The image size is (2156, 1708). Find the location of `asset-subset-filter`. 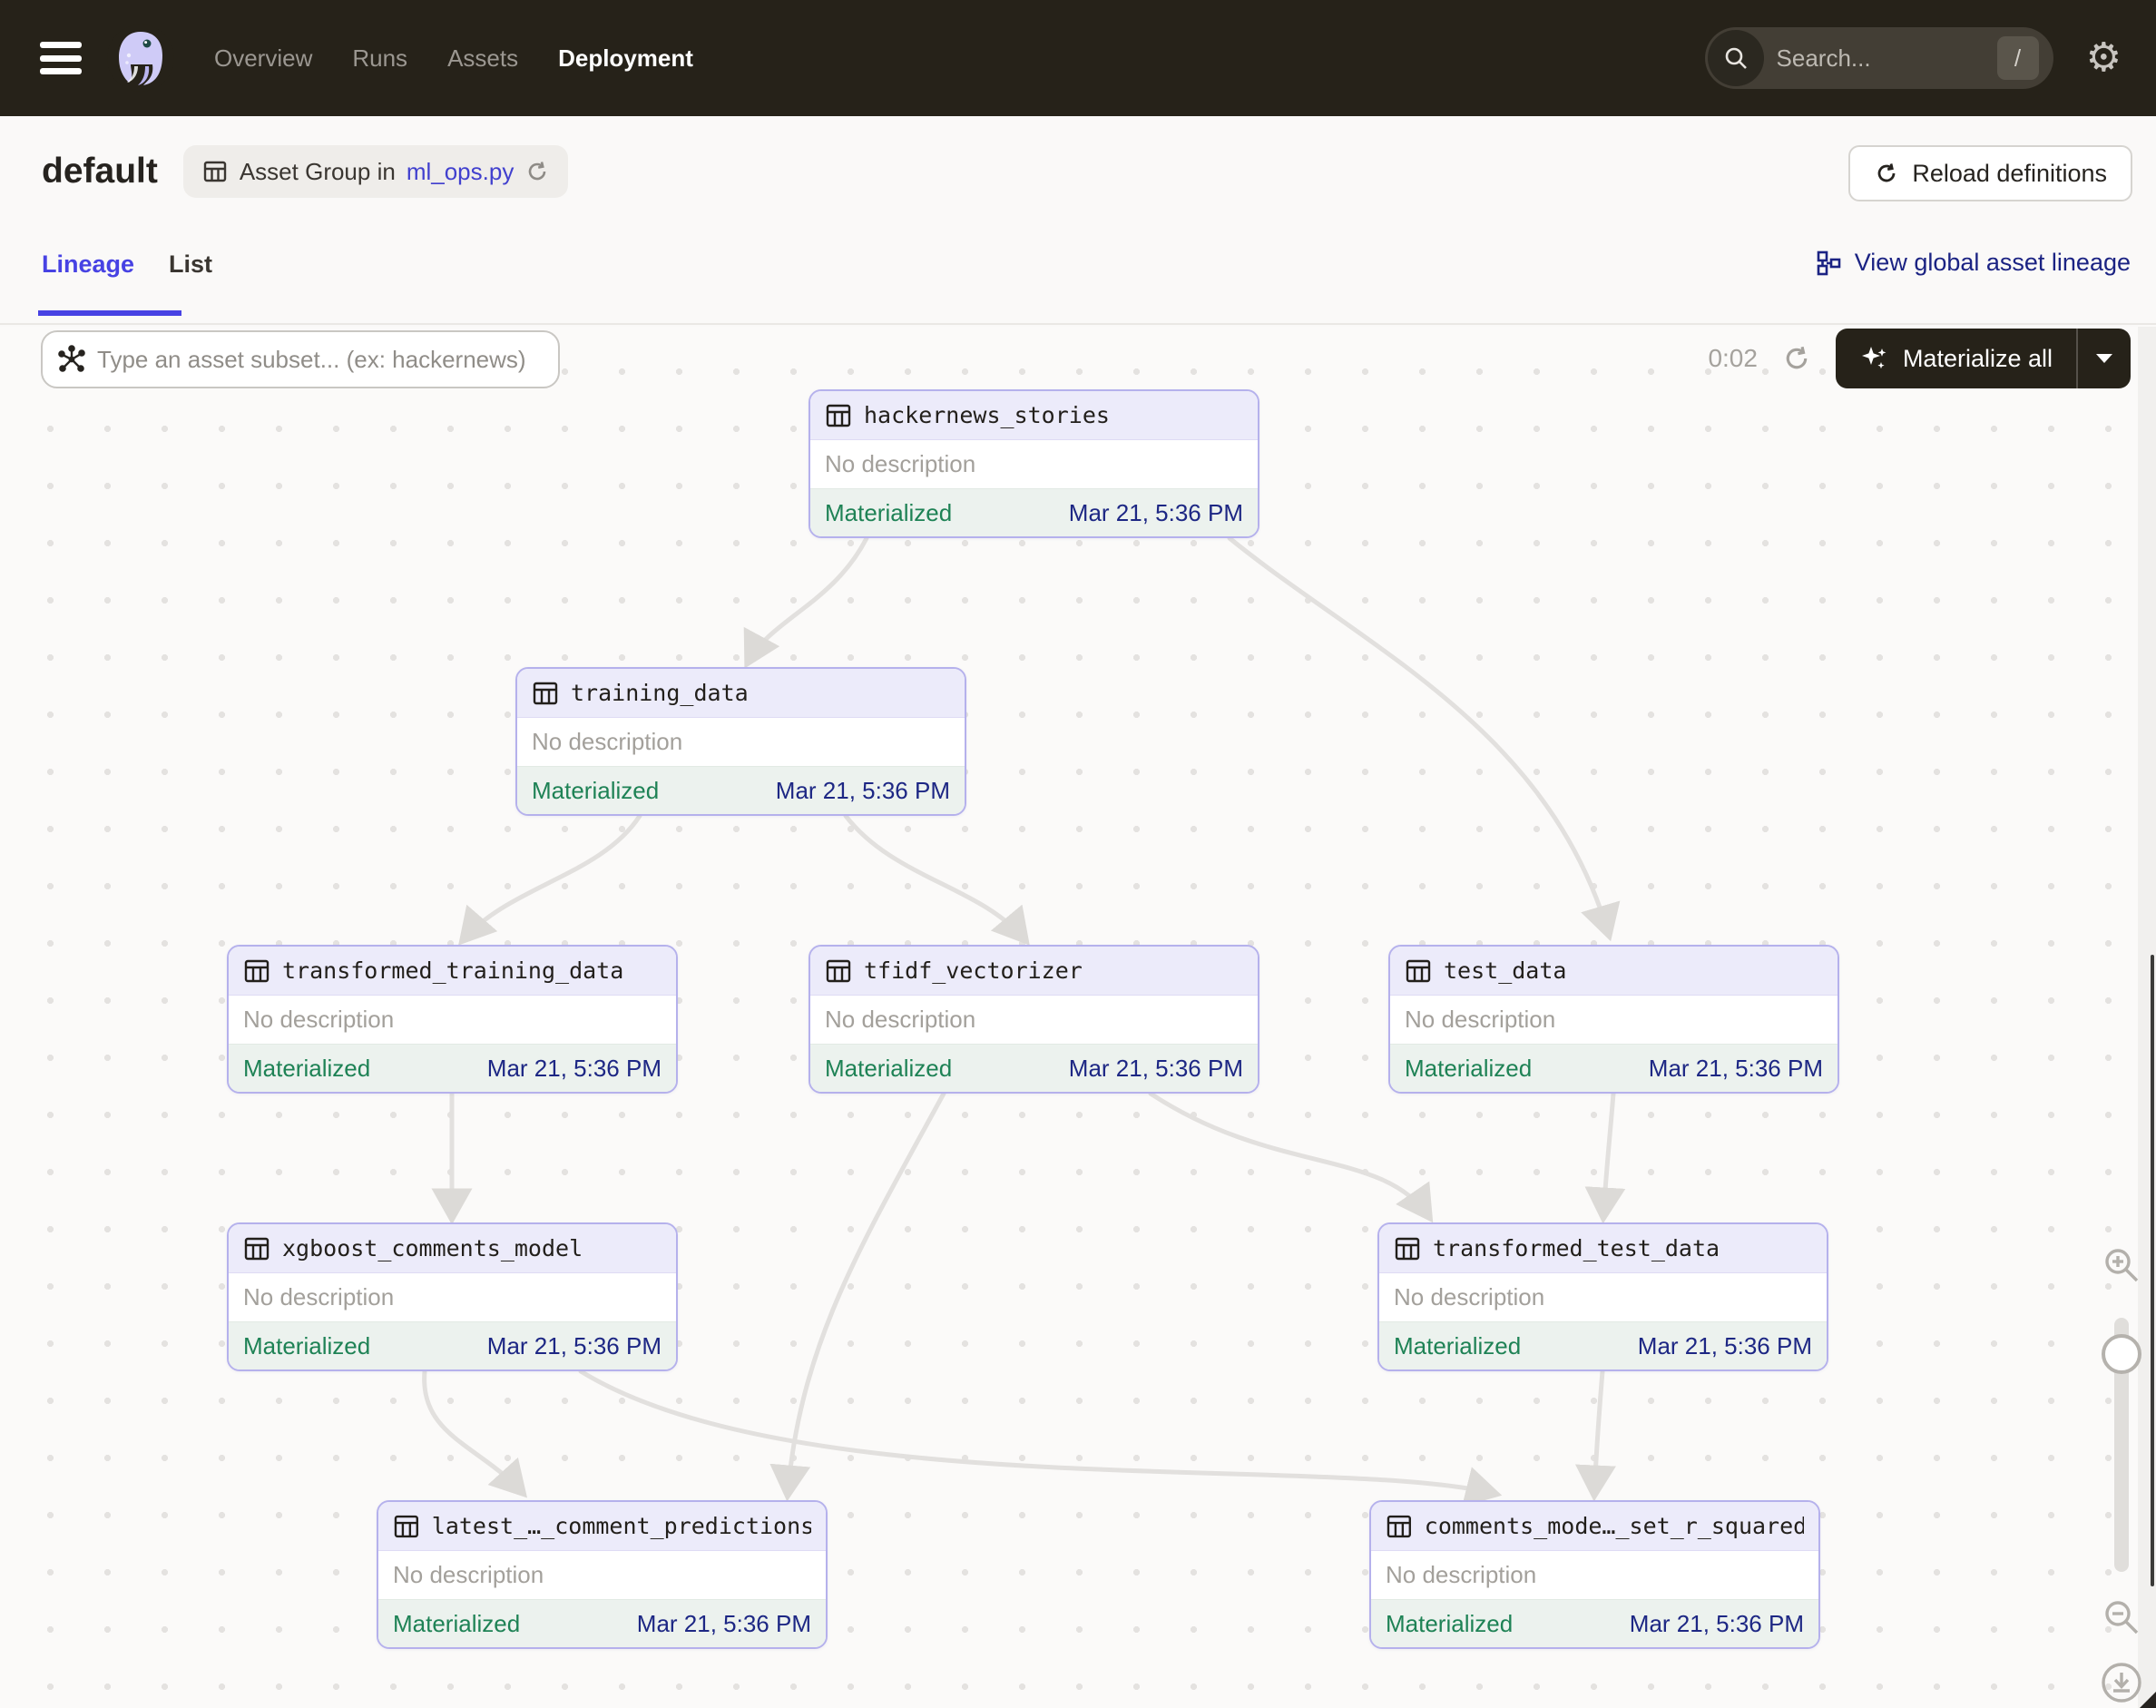

asset-subset-filter is located at coordinates (300, 359).